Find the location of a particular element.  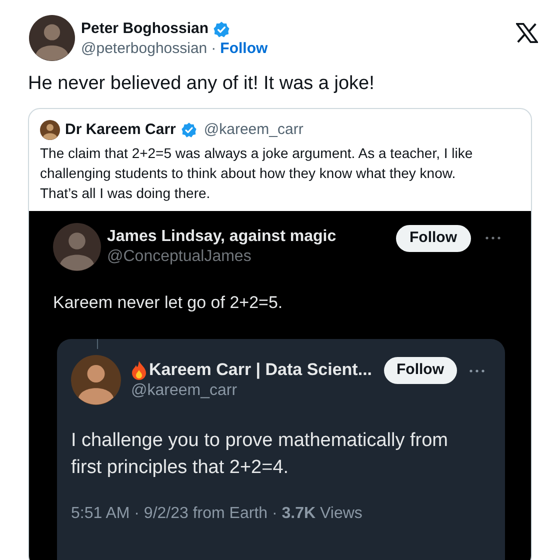

screenshot-author-handle: @ConceptualJames is located at coordinates (179, 257).